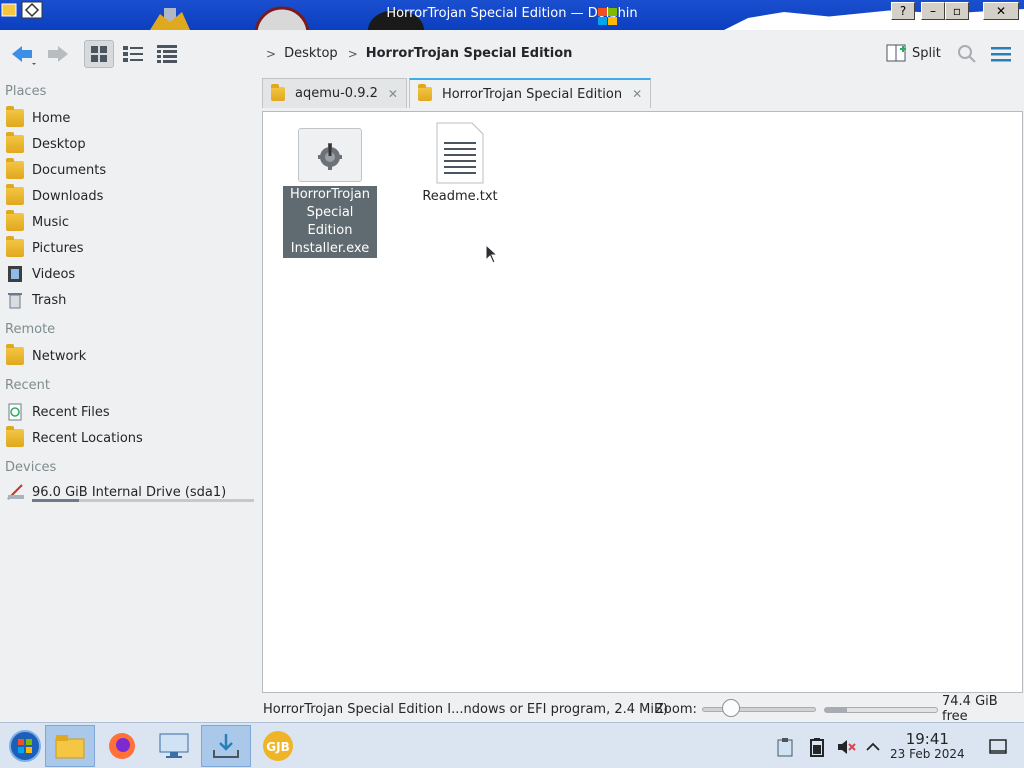 The height and width of the screenshot is (768, 1024). Describe the element at coordinates (143, 500) in the screenshot. I see `drive-usage-bar` at that location.